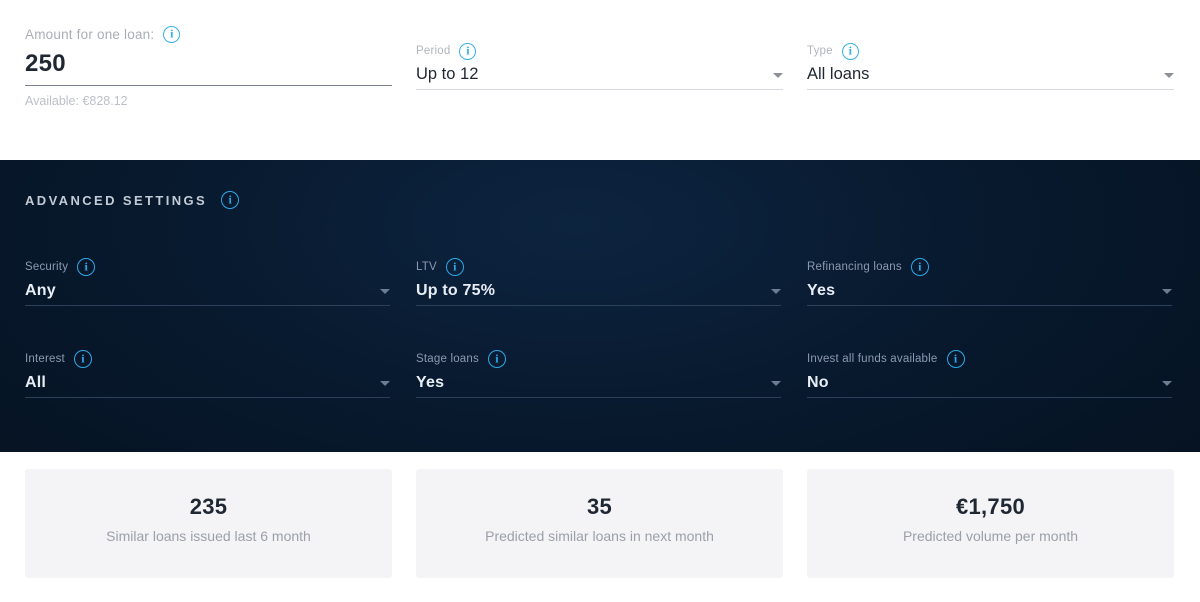 The image size is (1200, 602). What do you see at coordinates (40, 290) in the screenshot?
I see `security-selected-value: Any` at bounding box center [40, 290].